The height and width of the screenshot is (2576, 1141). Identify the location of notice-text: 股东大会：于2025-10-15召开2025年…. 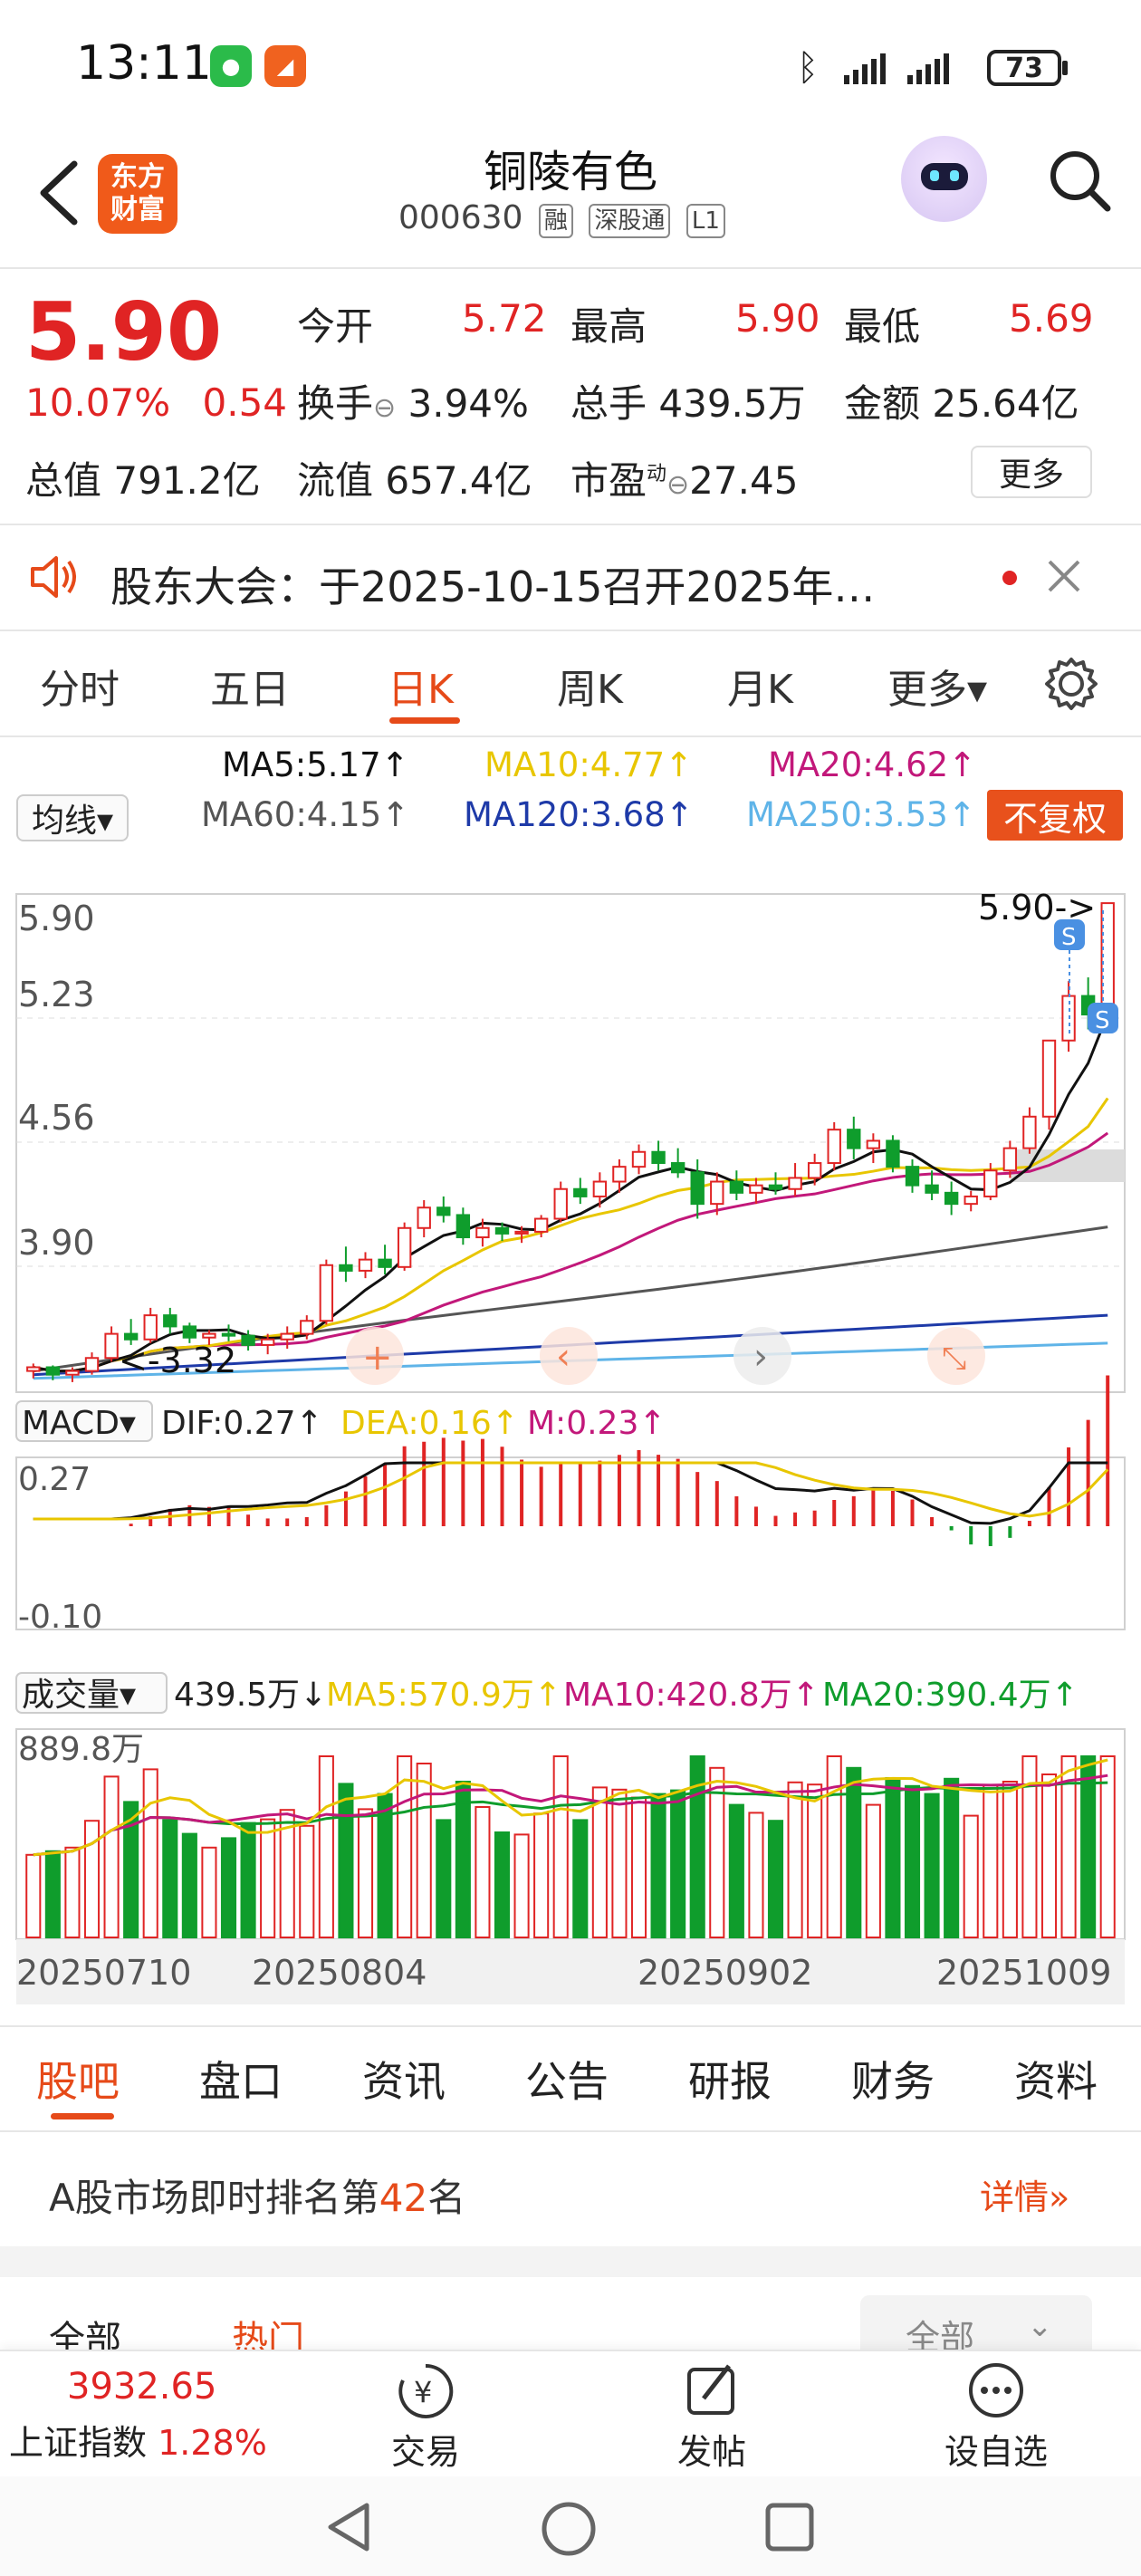
(493, 586).